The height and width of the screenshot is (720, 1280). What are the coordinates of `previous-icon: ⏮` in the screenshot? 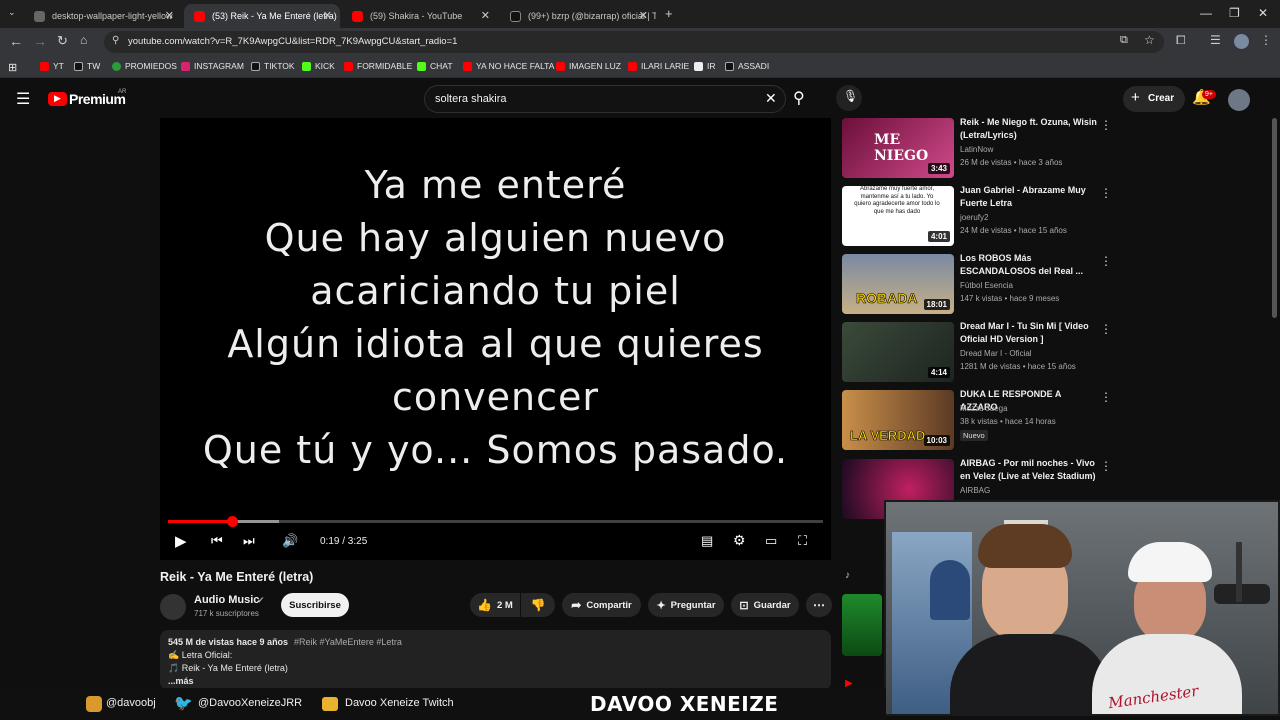 It's located at (217, 541).